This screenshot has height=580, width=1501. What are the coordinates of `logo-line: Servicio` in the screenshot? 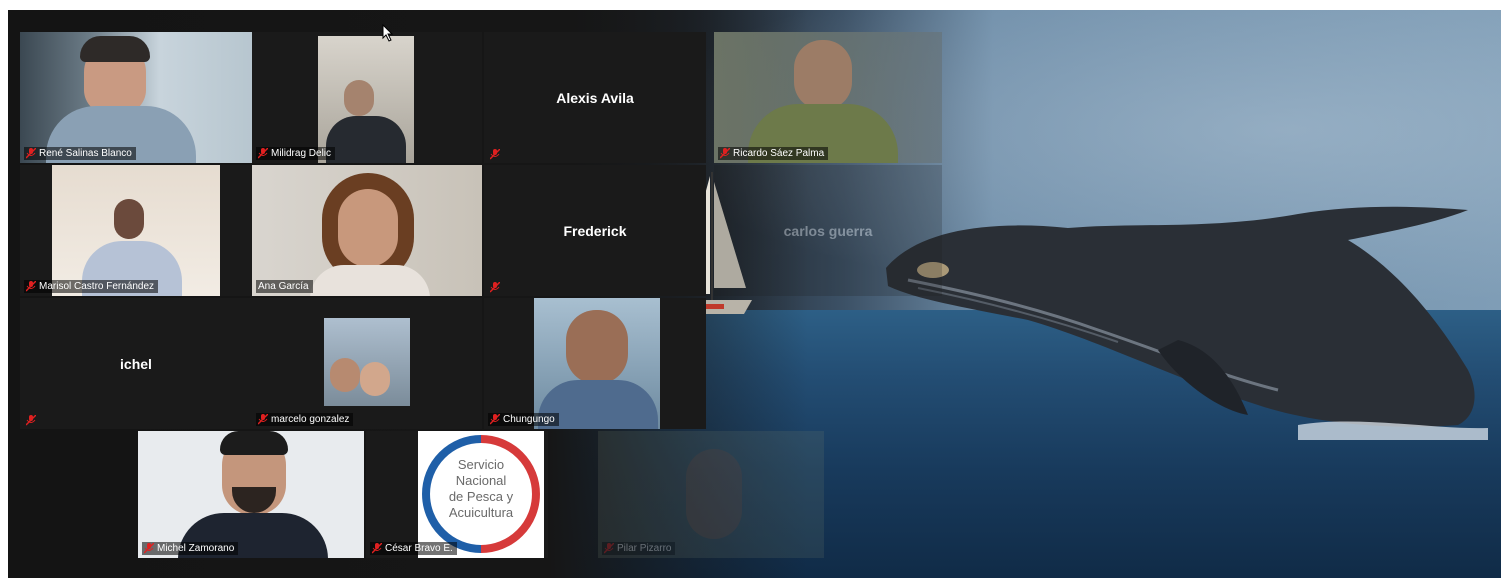 It's located at (481, 464).